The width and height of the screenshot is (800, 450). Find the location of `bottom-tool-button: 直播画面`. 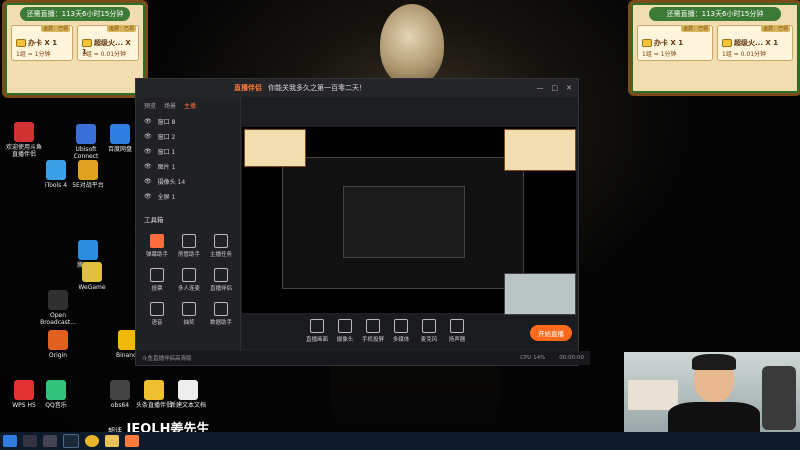

bottom-tool-button: 直播画面 is located at coordinates (317, 331).